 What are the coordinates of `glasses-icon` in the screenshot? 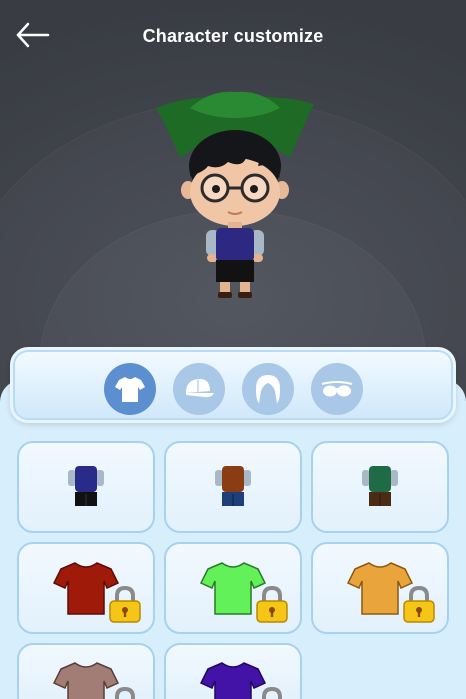 It's located at (337, 389).